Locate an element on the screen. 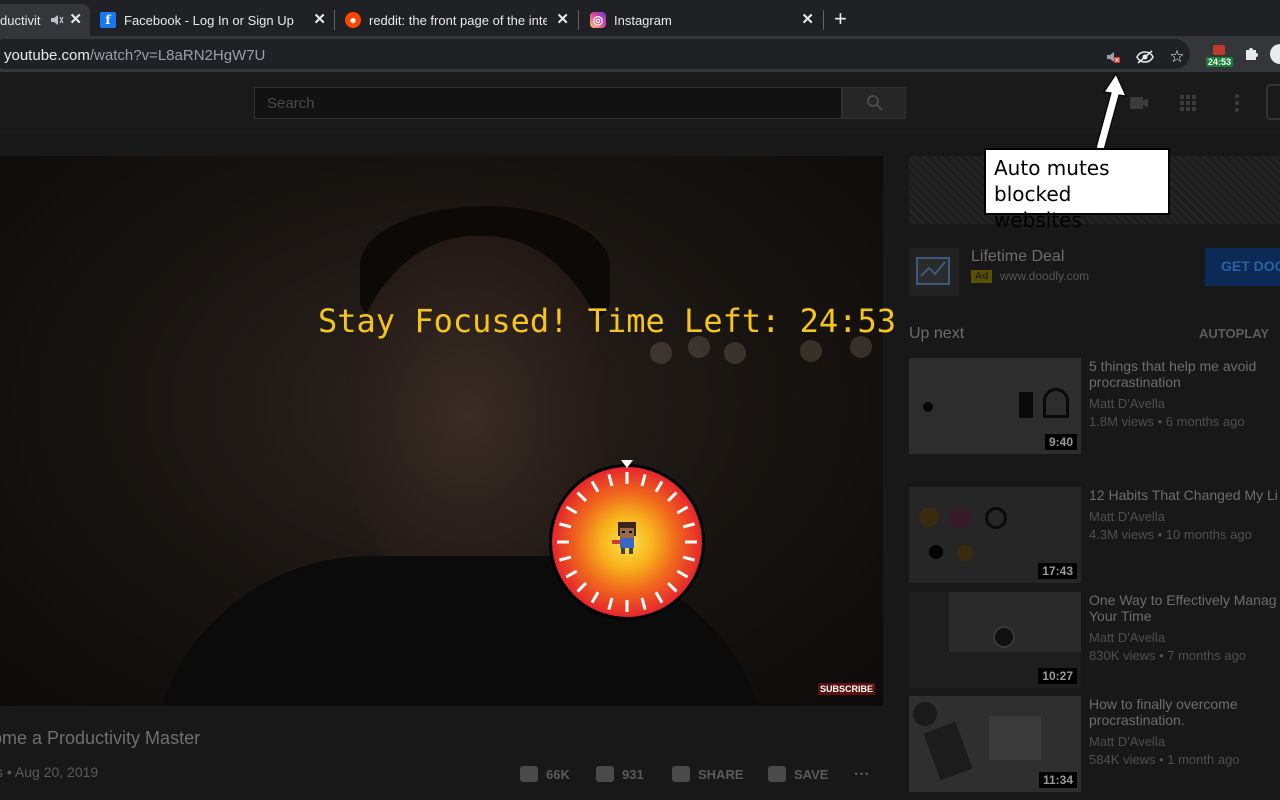 The height and width of the screenshot is (800, 1280). tab-title: Facebook - Log In or Sign Up is located at coordinates (209, 20).